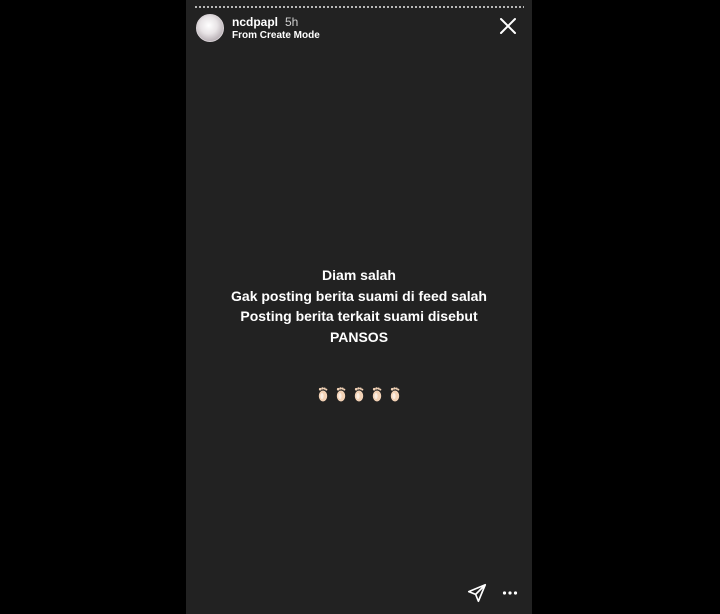  I want to click on story-footer, so click(492, 593).